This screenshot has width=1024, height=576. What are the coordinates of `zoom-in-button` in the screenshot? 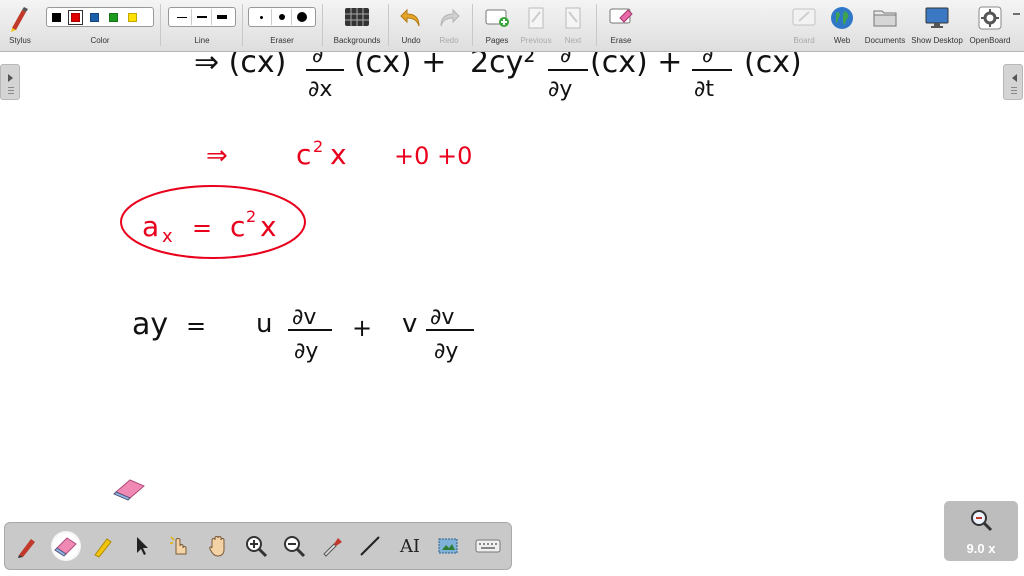 It's located at (256, 546).